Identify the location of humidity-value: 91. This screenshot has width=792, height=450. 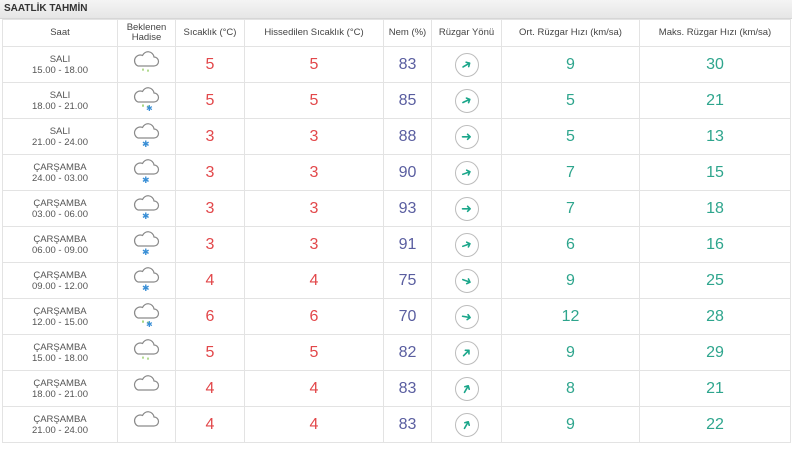
(407, 244).